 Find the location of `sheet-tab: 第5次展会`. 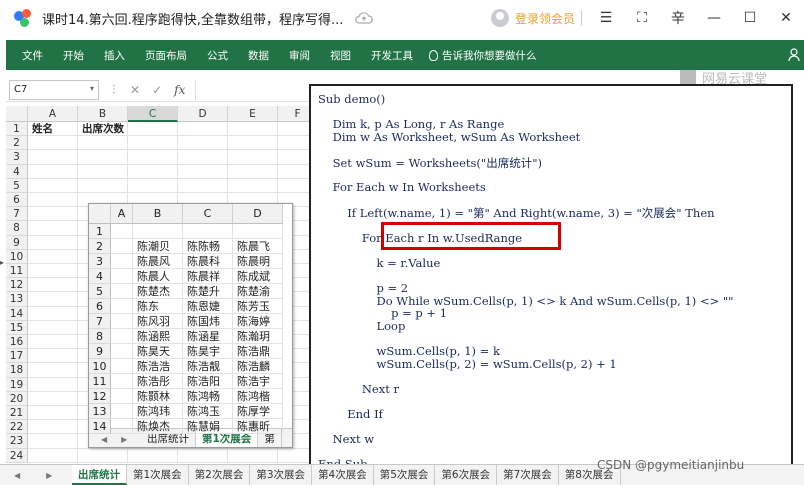

sheet-tab: 第5次展会 is located at coordinates (405, 475).